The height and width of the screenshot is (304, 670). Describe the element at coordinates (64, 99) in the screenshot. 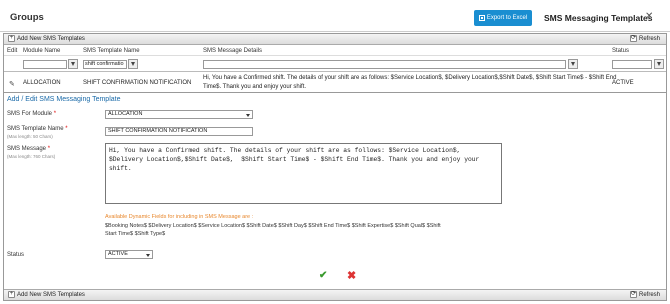

I see `form-title: Add / Edit SMS Messaging Template` at that location.